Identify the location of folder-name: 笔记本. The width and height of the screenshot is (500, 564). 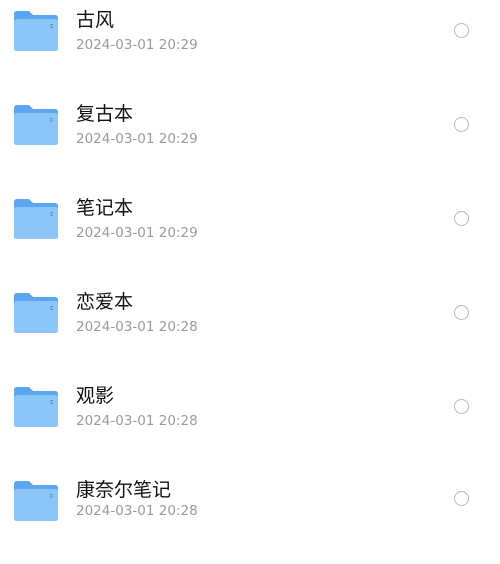
(105, 208).